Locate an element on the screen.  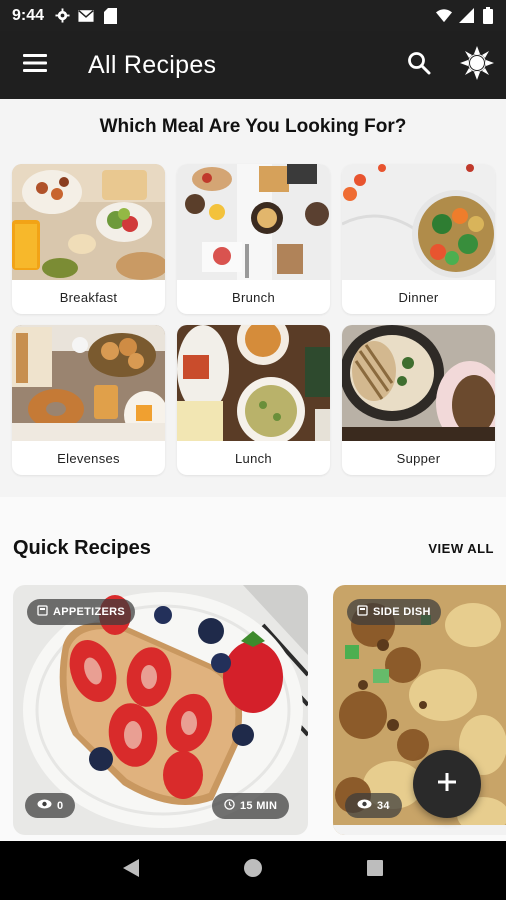
sd-card-icon is located at coordinates (110, 15).